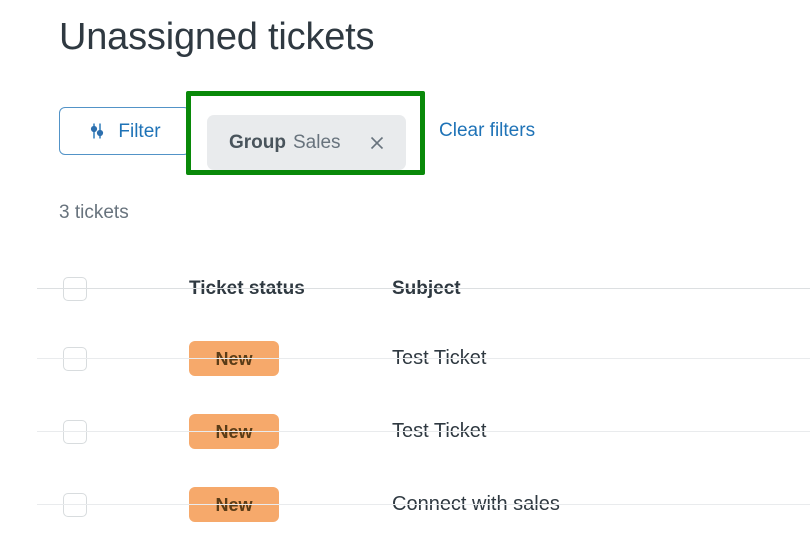 The width and height of the screenshot is (810, 548). What do you see at coordinates (94, 212) in the screenshot?
I see `ticket-count-label: 3 tickets` at bounding box center [94, 212].